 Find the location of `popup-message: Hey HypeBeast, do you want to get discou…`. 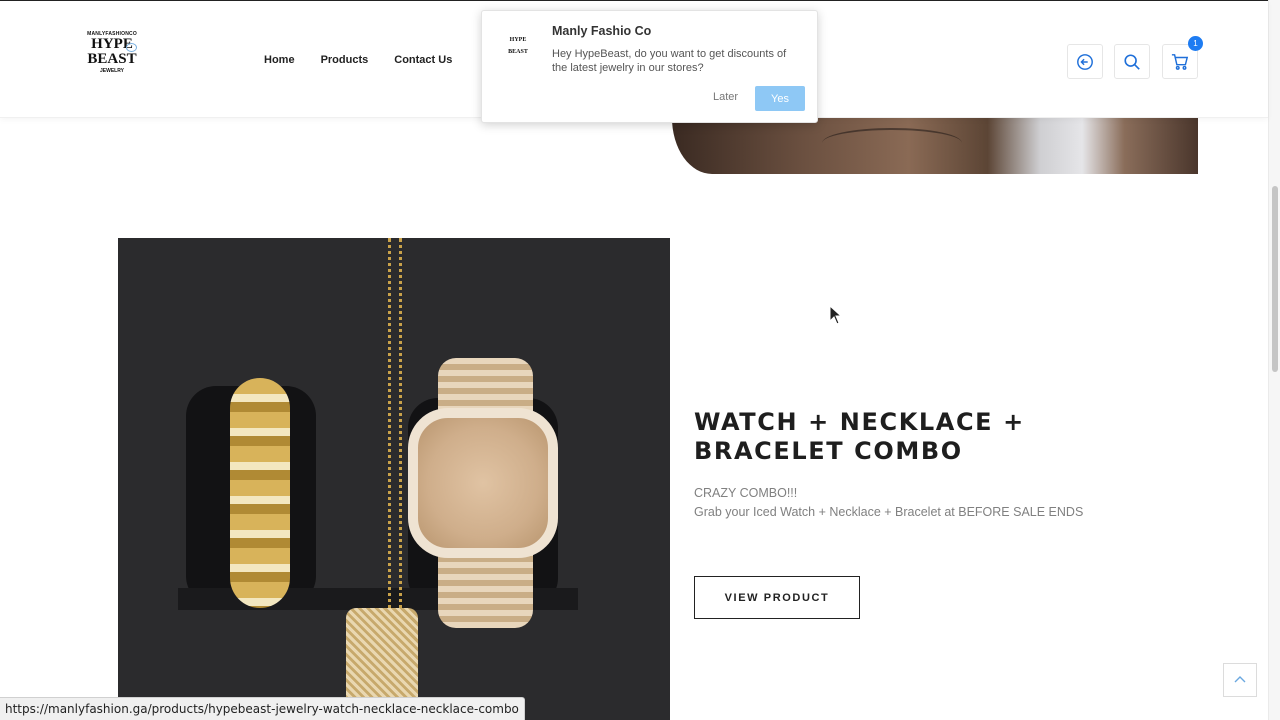

popup-message: Hey HypeBeast, do you want to get discou… is located at coordinates (669, 61).